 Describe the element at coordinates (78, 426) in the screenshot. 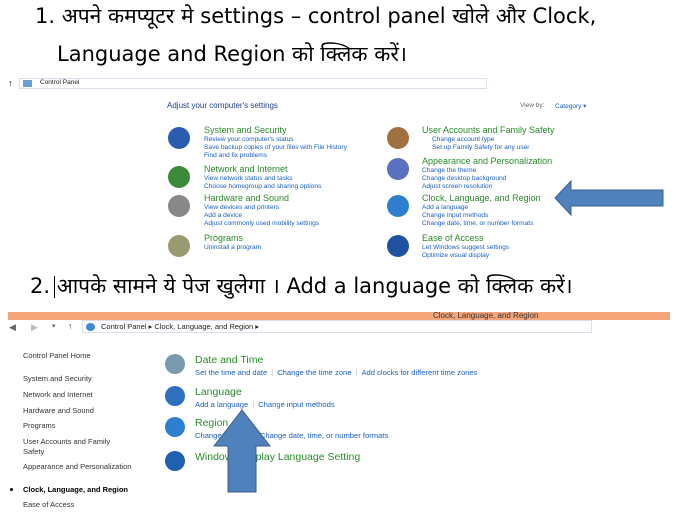

I see `nav-item: Programs` at that location.